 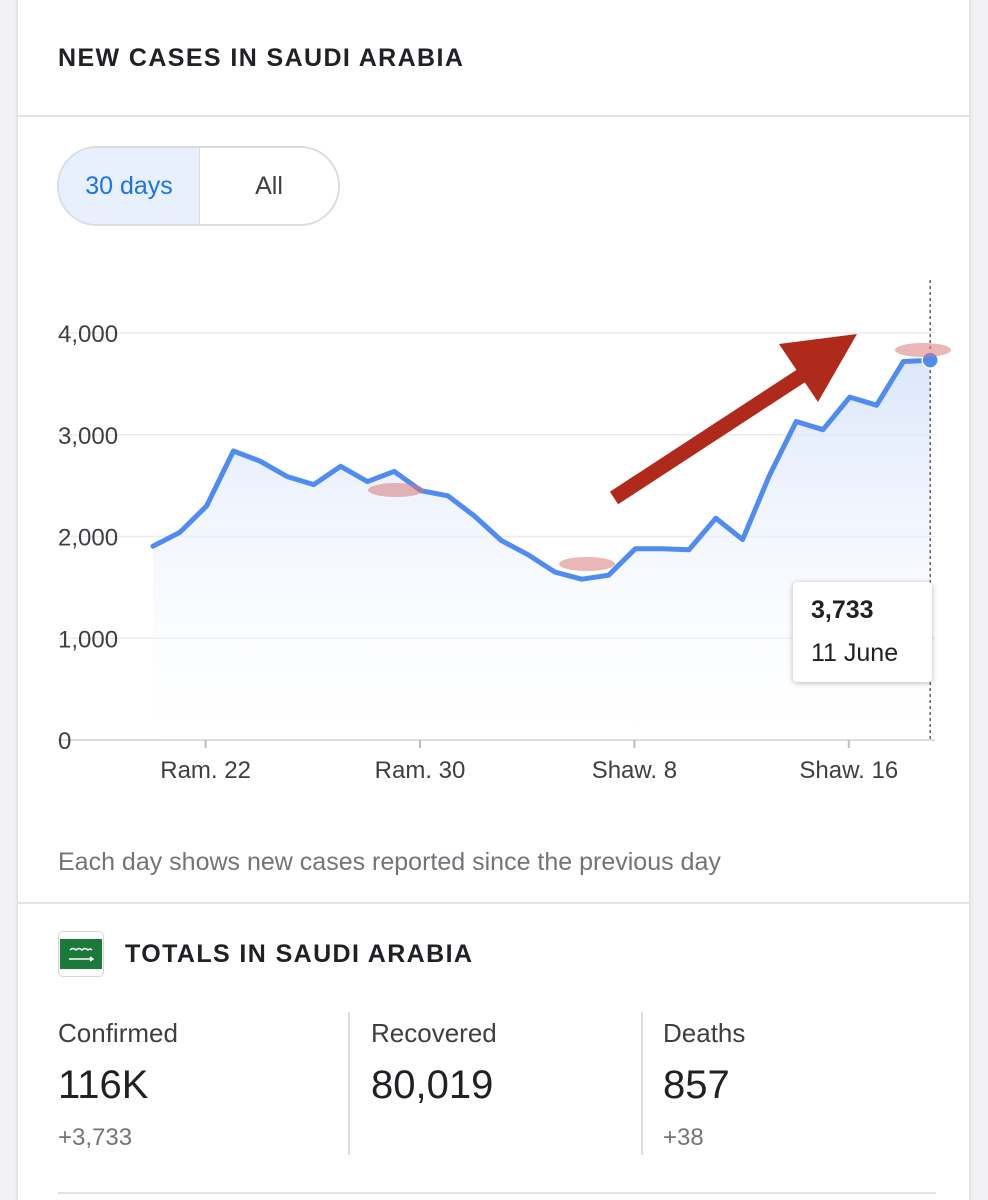 What do you see at coordinates (696, 1085) in the screenshot?
I see `stat-deaths-value: 857` at bounding box center [696, 1085].